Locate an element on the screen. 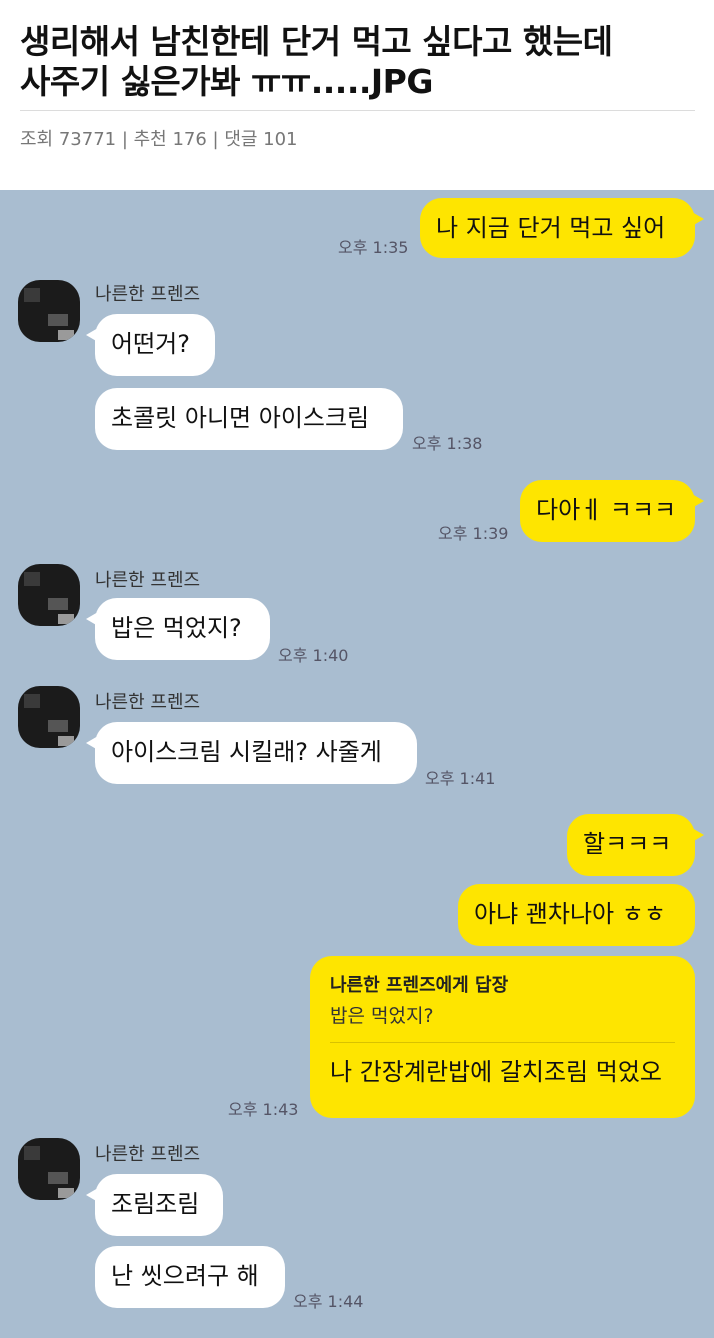 This screenshot has height=1338, width=714. title-divider is located at coordinates (357, 110).